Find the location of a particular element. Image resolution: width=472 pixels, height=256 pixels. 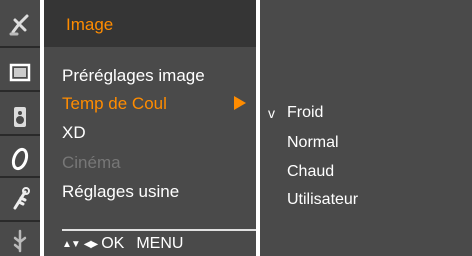

menu-item-factory-reset: Réglages usine is located at coordinates (120, 192).